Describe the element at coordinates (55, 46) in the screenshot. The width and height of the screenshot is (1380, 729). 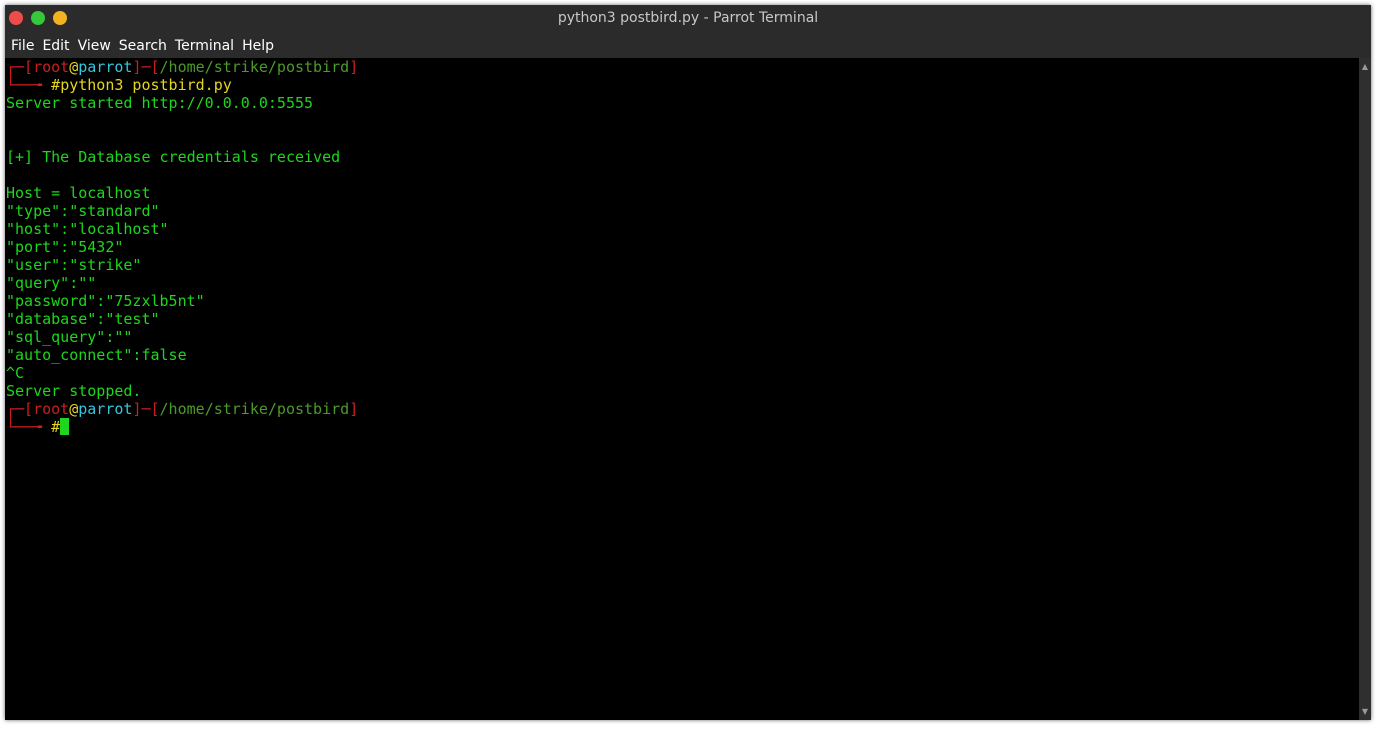
I see `menu-edit: Edit` at that location.